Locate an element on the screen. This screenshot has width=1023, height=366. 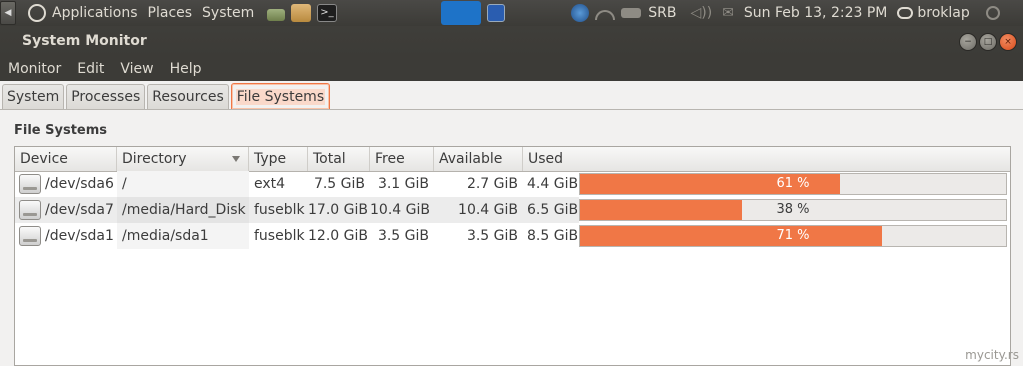
cell-directory: /media/sda1 is located at coordinates (165, 236).